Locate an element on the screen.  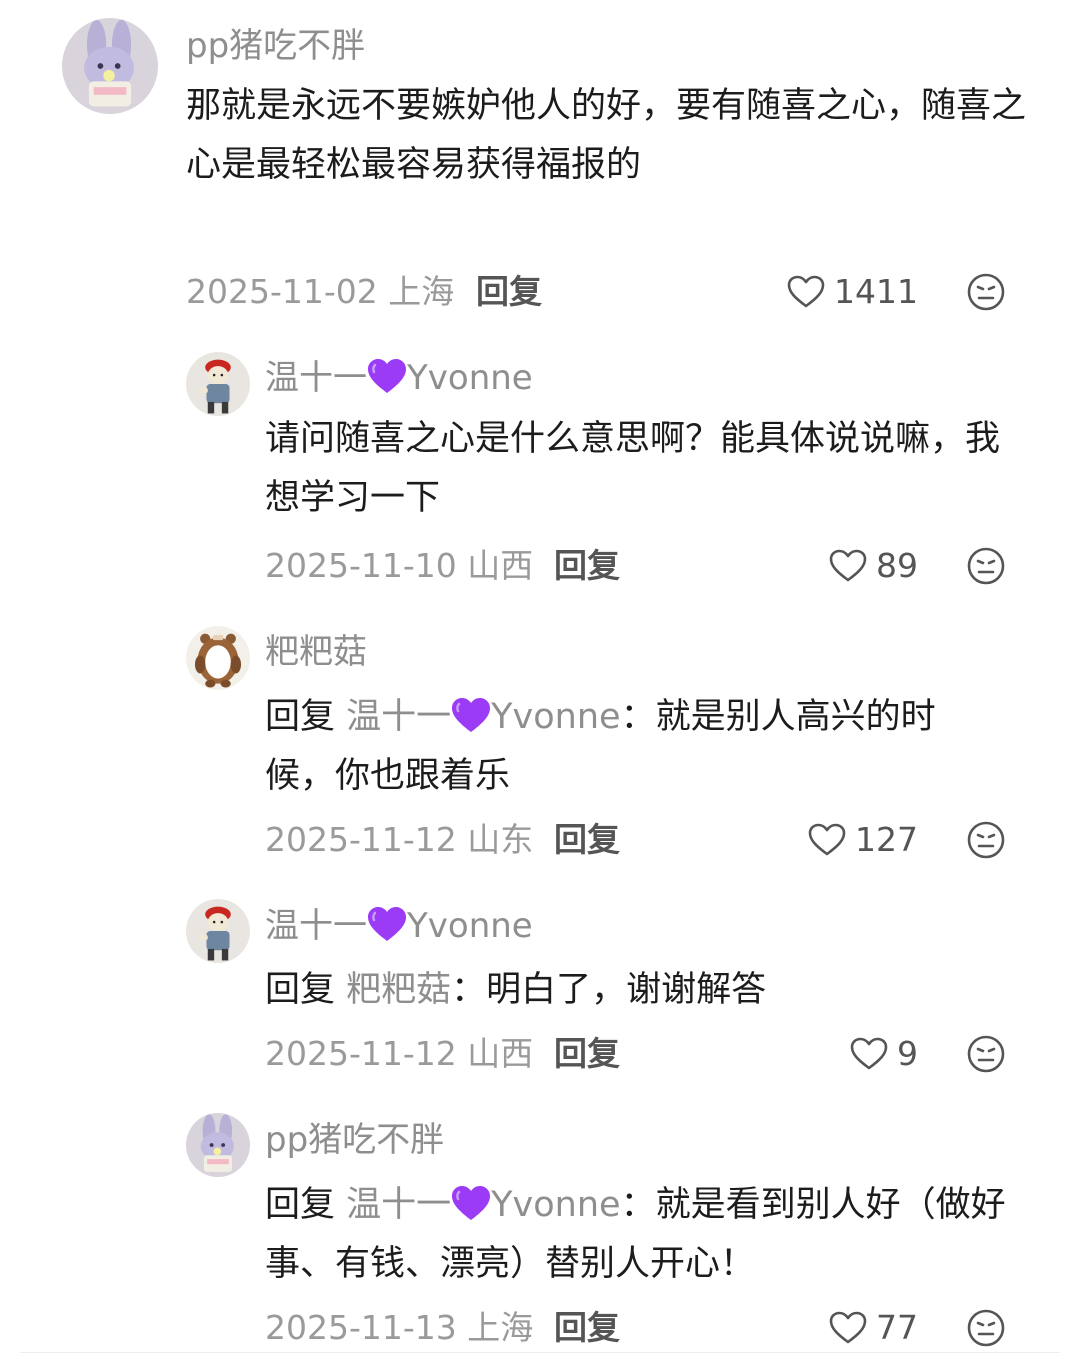
like-button: 89 is located at coordinates (873, 566).